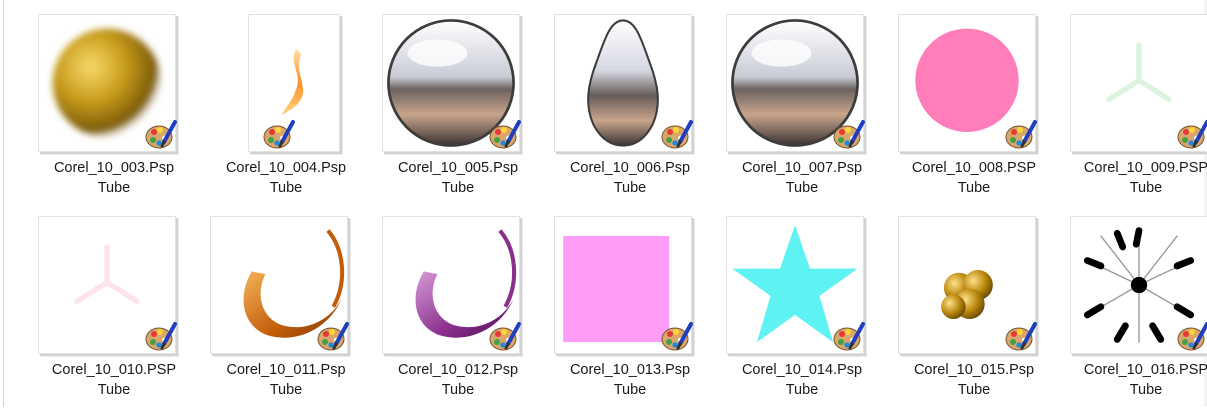 The height and width of the screenshot is (412, 1207). Describe the element at coordinates (974, 380) in the screenshot. I see `file-label: Corel_10_015.Psp Tube` at that location.